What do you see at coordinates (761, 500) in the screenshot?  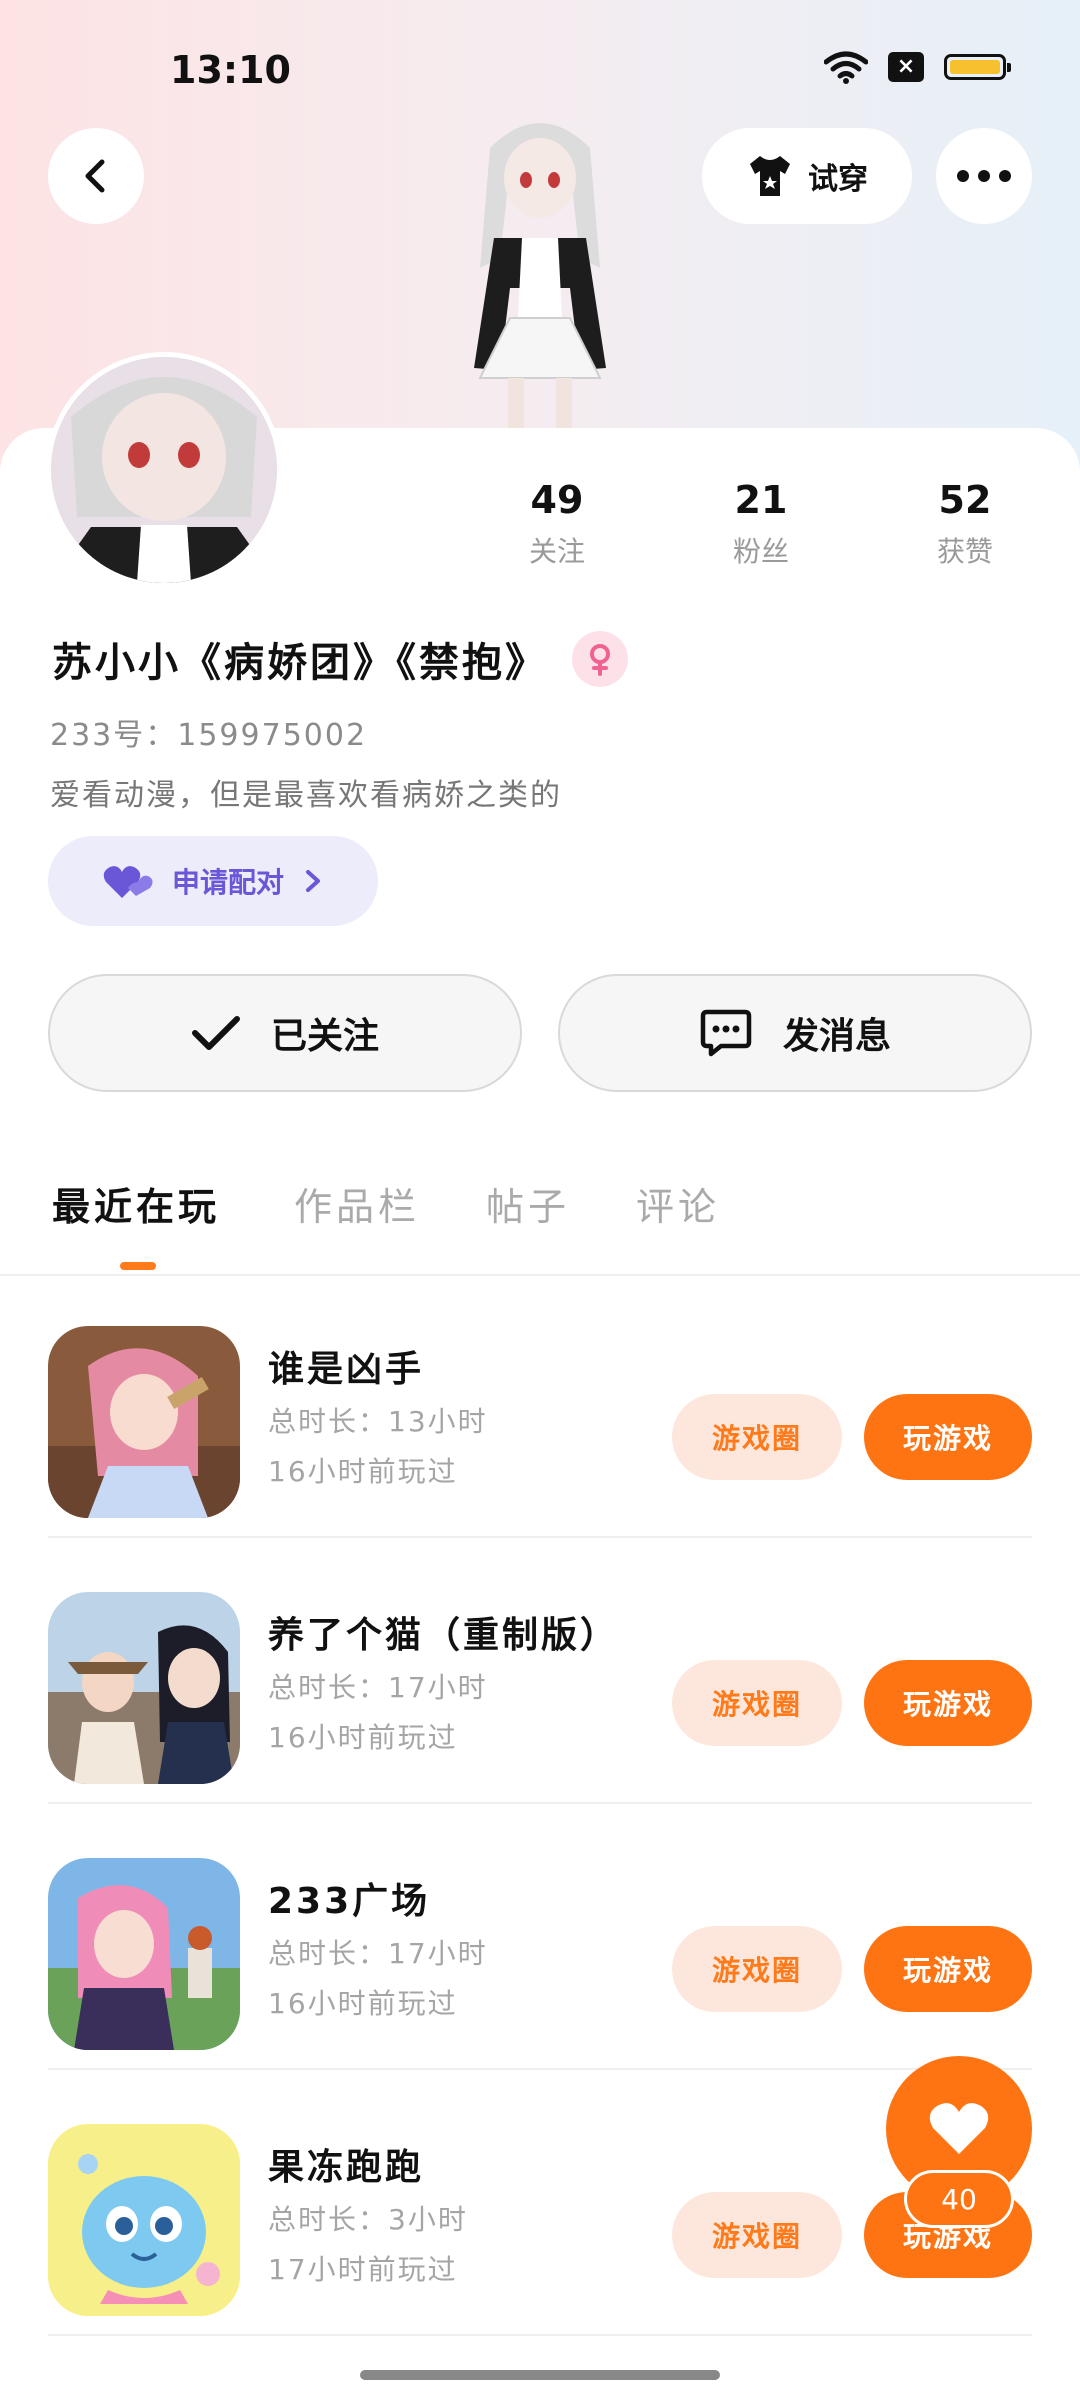 I see `stat-fans-value: 21` at bounding box center [761, 500].